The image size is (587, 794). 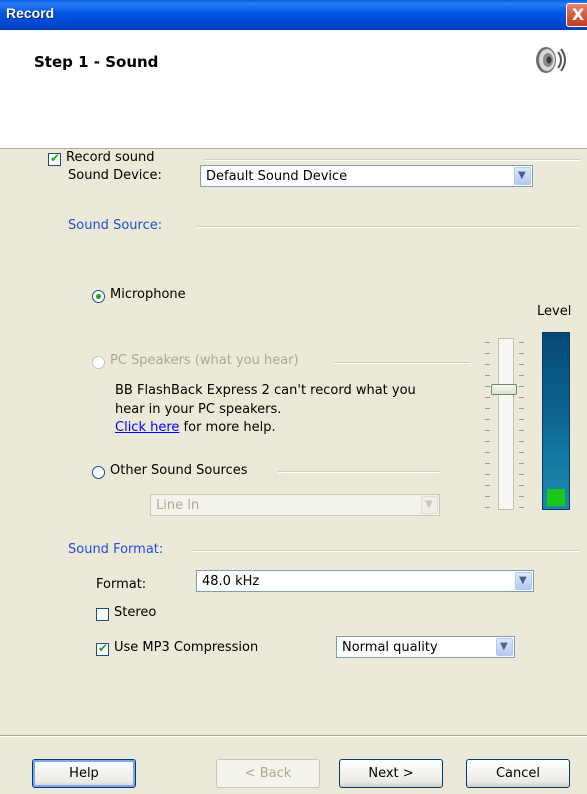 What do you see at coordinates (391, 773) in the screenshot?
I see `next-button: Next >` at bounding box center [391, 773].